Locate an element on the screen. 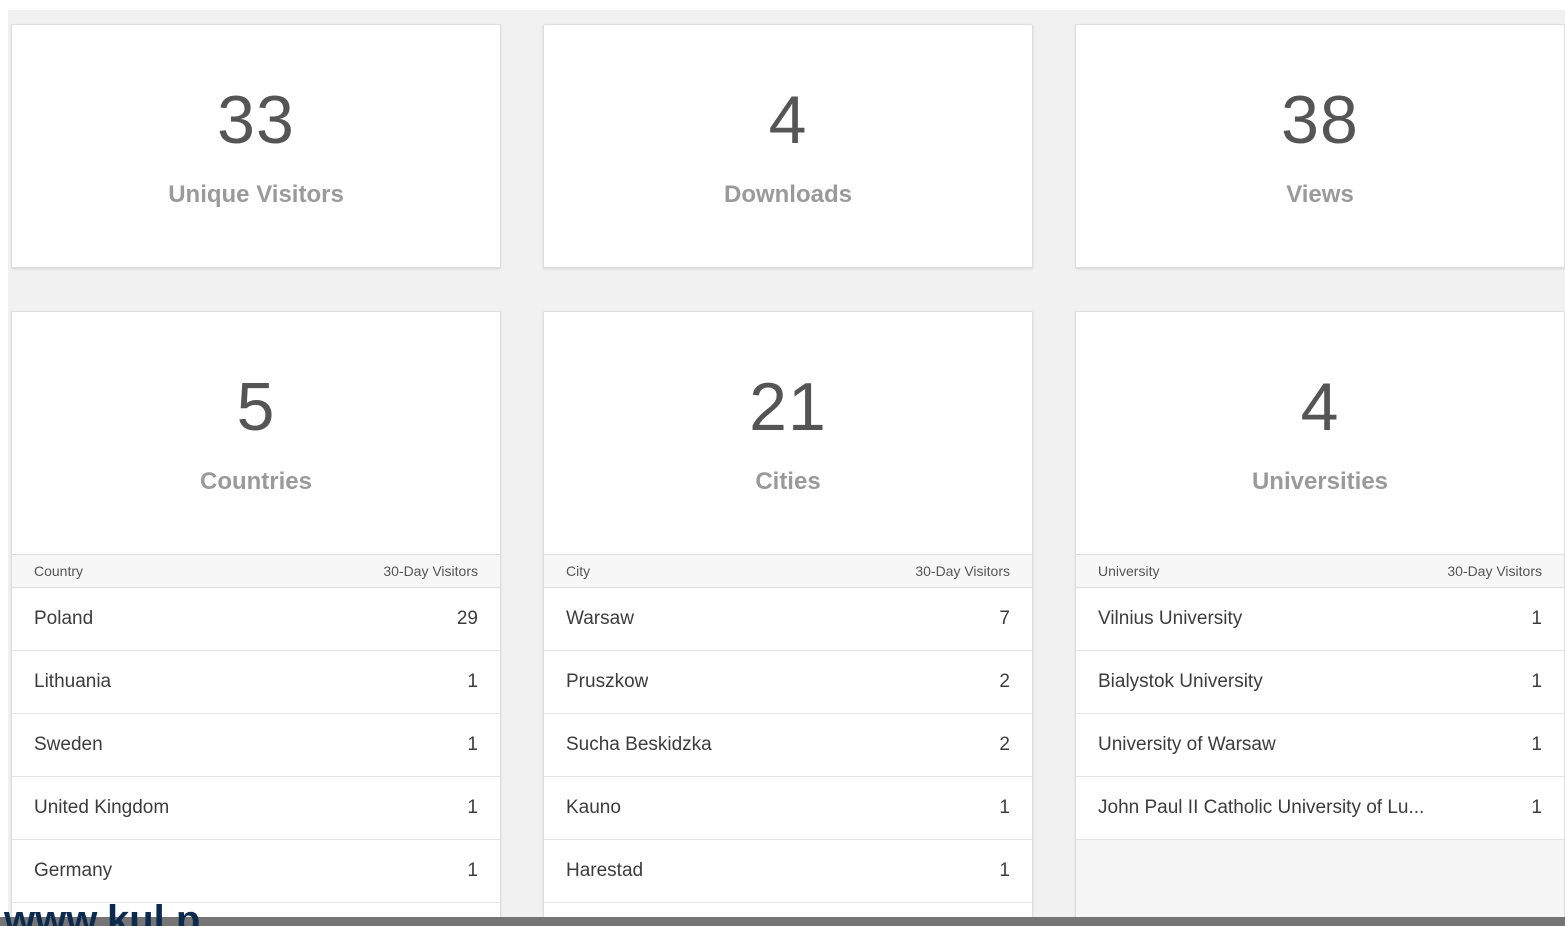  unique-visitors-label: Unique Visitors is located at coordinates (256, 194).